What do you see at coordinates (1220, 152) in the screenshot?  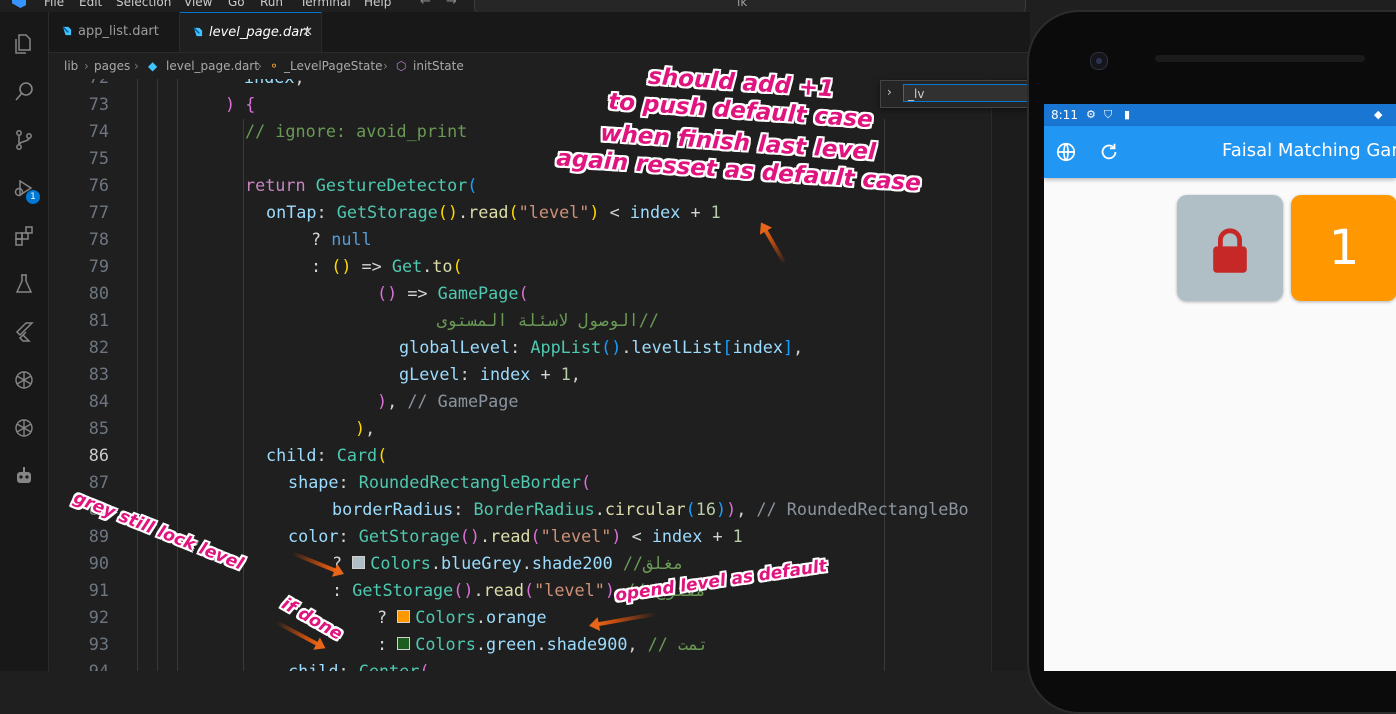 I see `app-bar: Faisal Matching Game` at bounding box center [1220, 152].